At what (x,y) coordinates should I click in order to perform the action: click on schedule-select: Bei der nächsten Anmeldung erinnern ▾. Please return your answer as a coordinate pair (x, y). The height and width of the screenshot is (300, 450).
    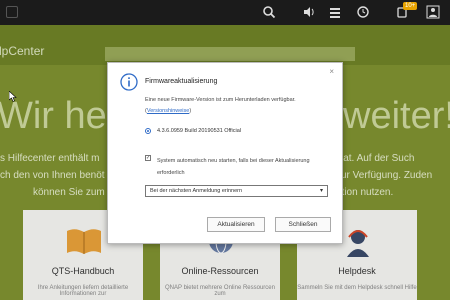
    Looking at the image, I should click on (236, 191).